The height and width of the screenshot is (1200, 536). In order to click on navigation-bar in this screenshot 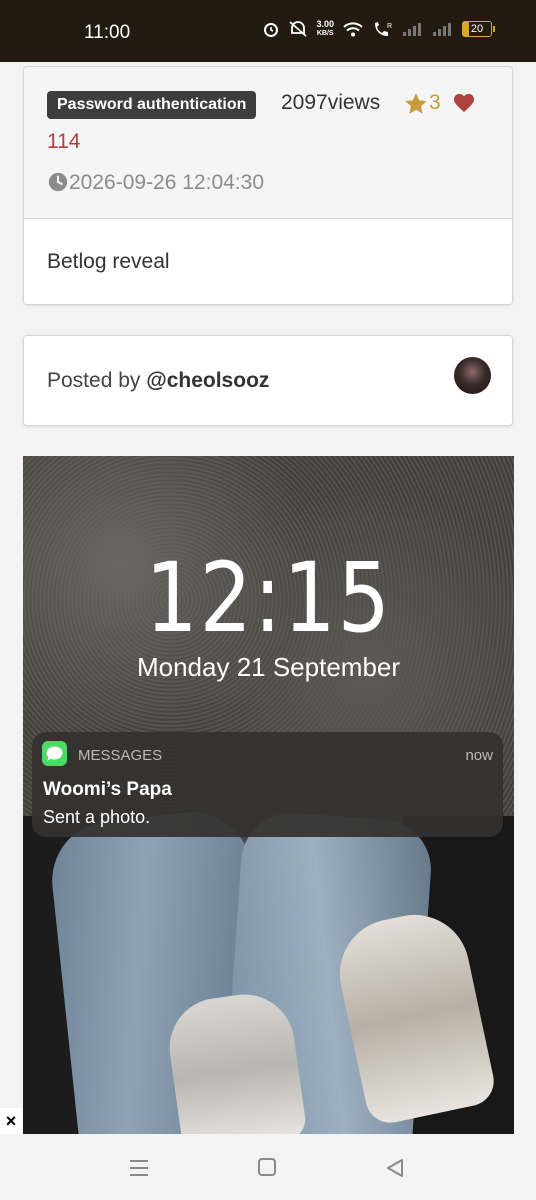, I will do `click(268, 1167)`.